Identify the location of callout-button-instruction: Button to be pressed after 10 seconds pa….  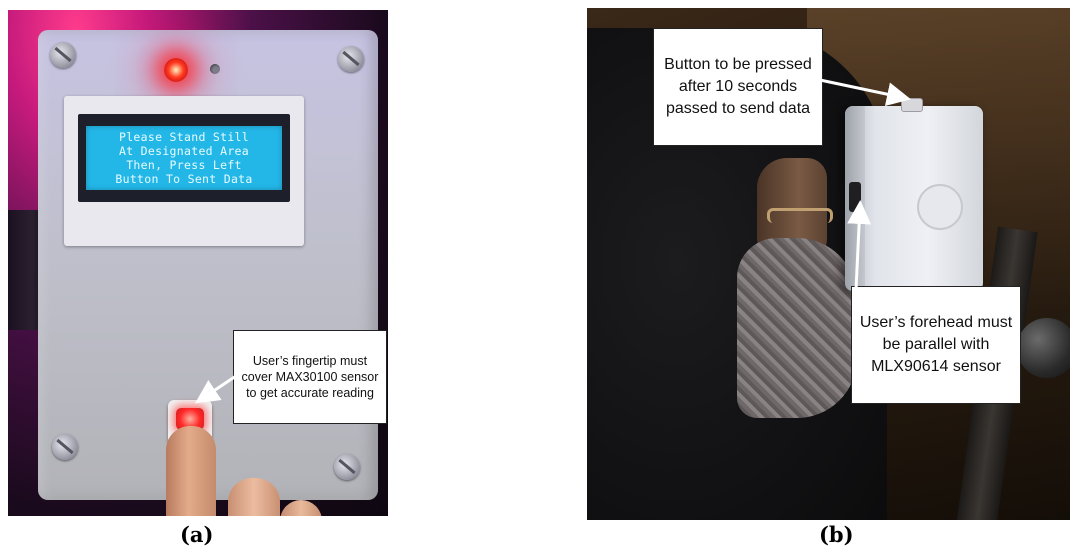
(738, 87).